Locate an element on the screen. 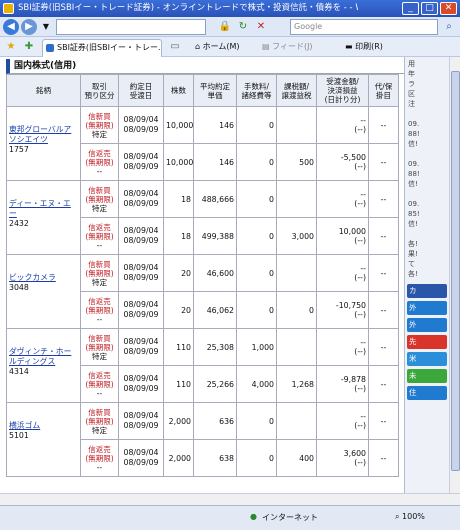 This screenshot has width=460, height=530. sidebar-button: カ is located at coordinates (427, 291).